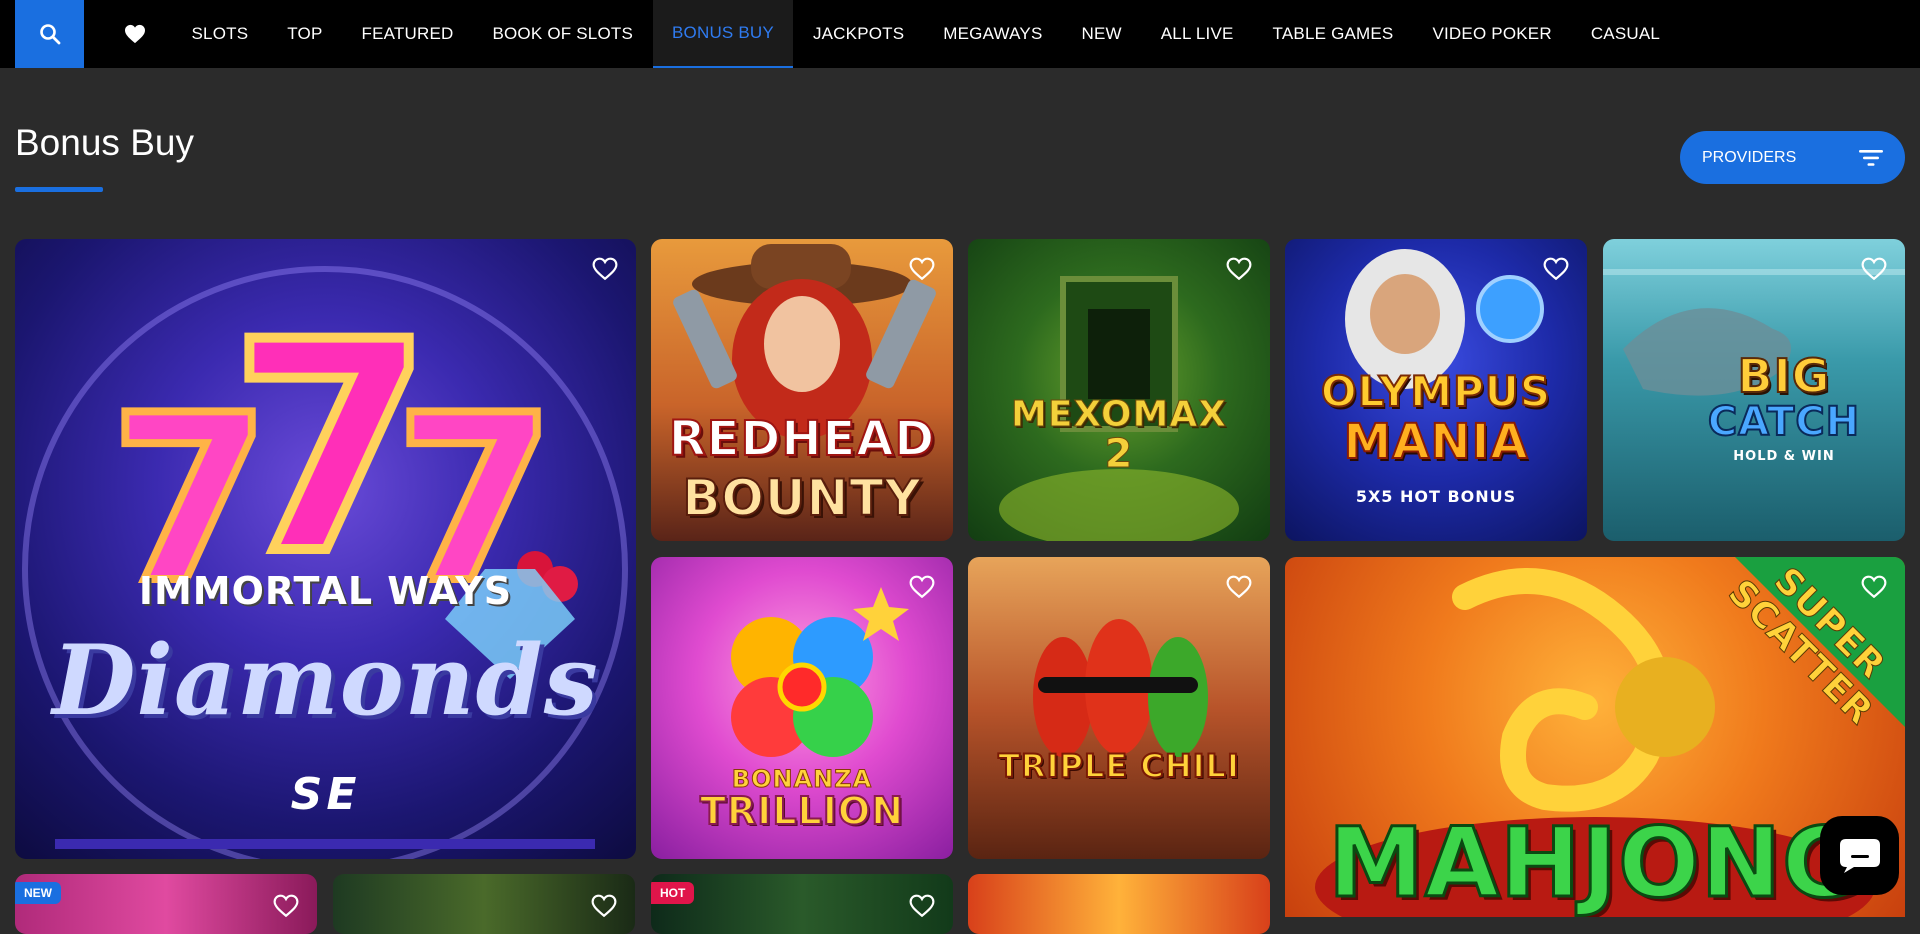 This screenshot has width=1920, height=934. I want to click on game-tile-new-1: NEW, so click(166, 904).